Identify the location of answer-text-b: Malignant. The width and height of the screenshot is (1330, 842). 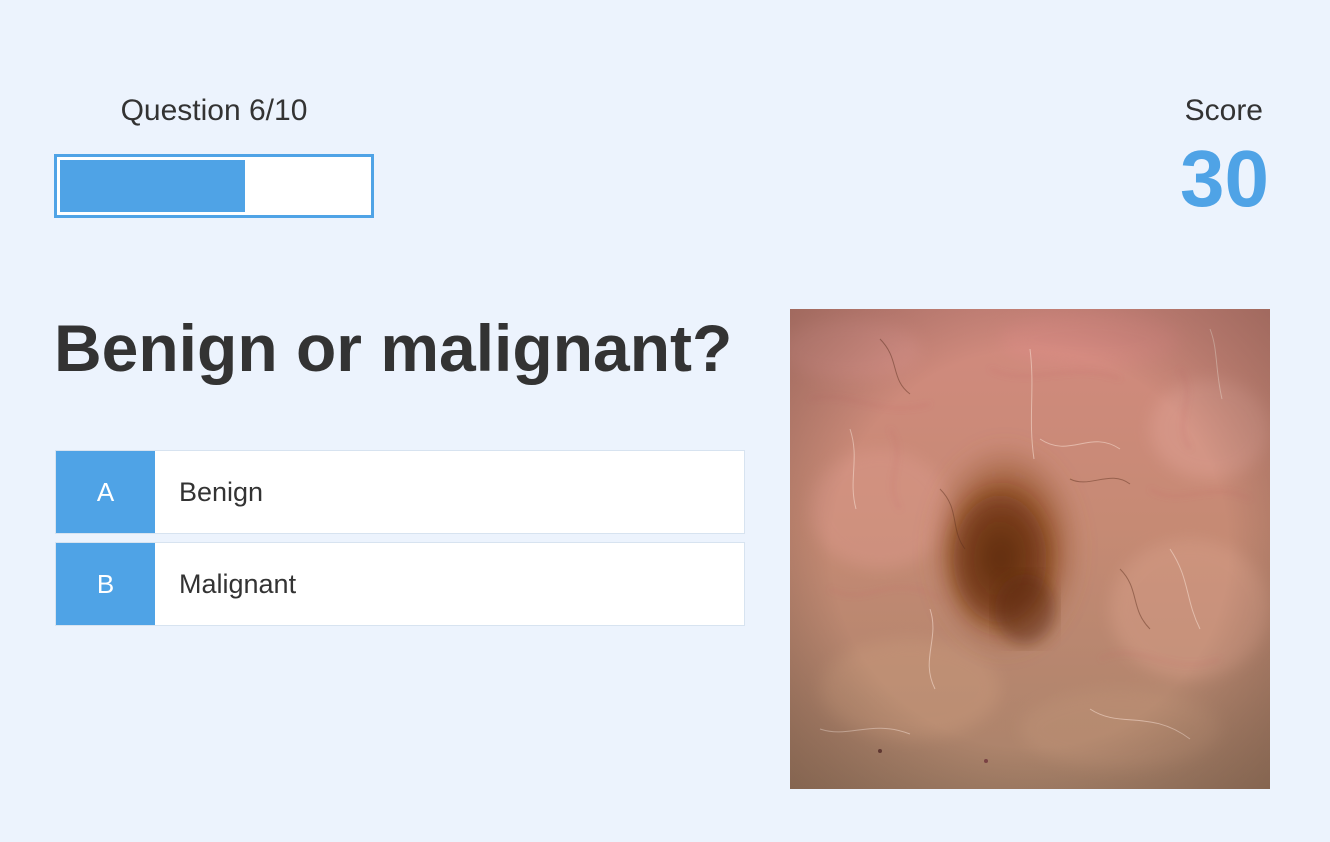
(238, 583).